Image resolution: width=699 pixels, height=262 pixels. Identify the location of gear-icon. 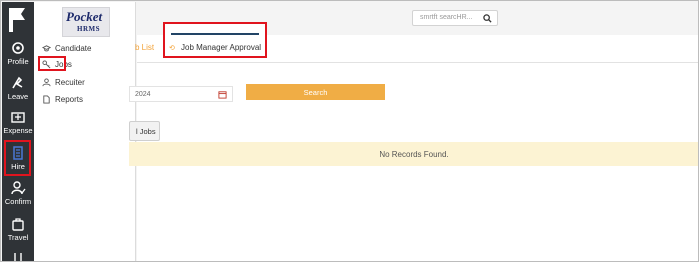
(18, 48).